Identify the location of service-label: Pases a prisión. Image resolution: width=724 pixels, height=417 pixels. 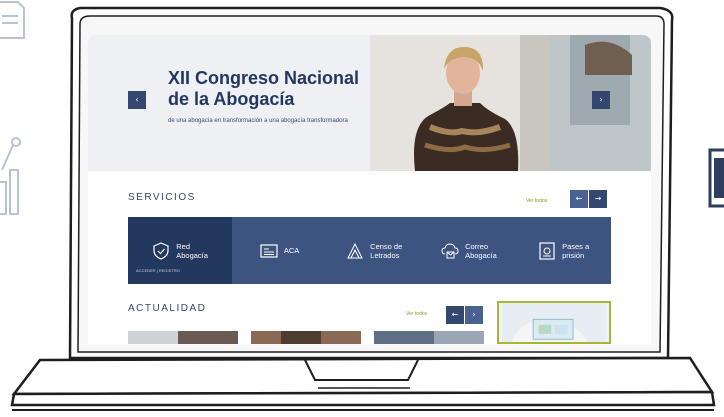
(576, 250).